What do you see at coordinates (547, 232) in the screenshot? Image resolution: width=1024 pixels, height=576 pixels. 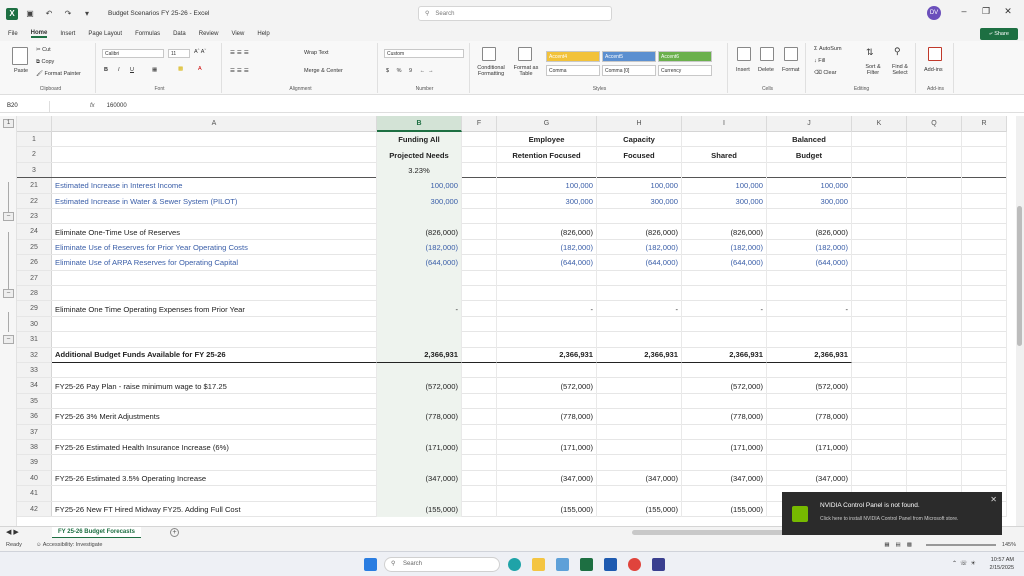 I see `cell-g24: (826,000)` at bounding box center [547, 232].